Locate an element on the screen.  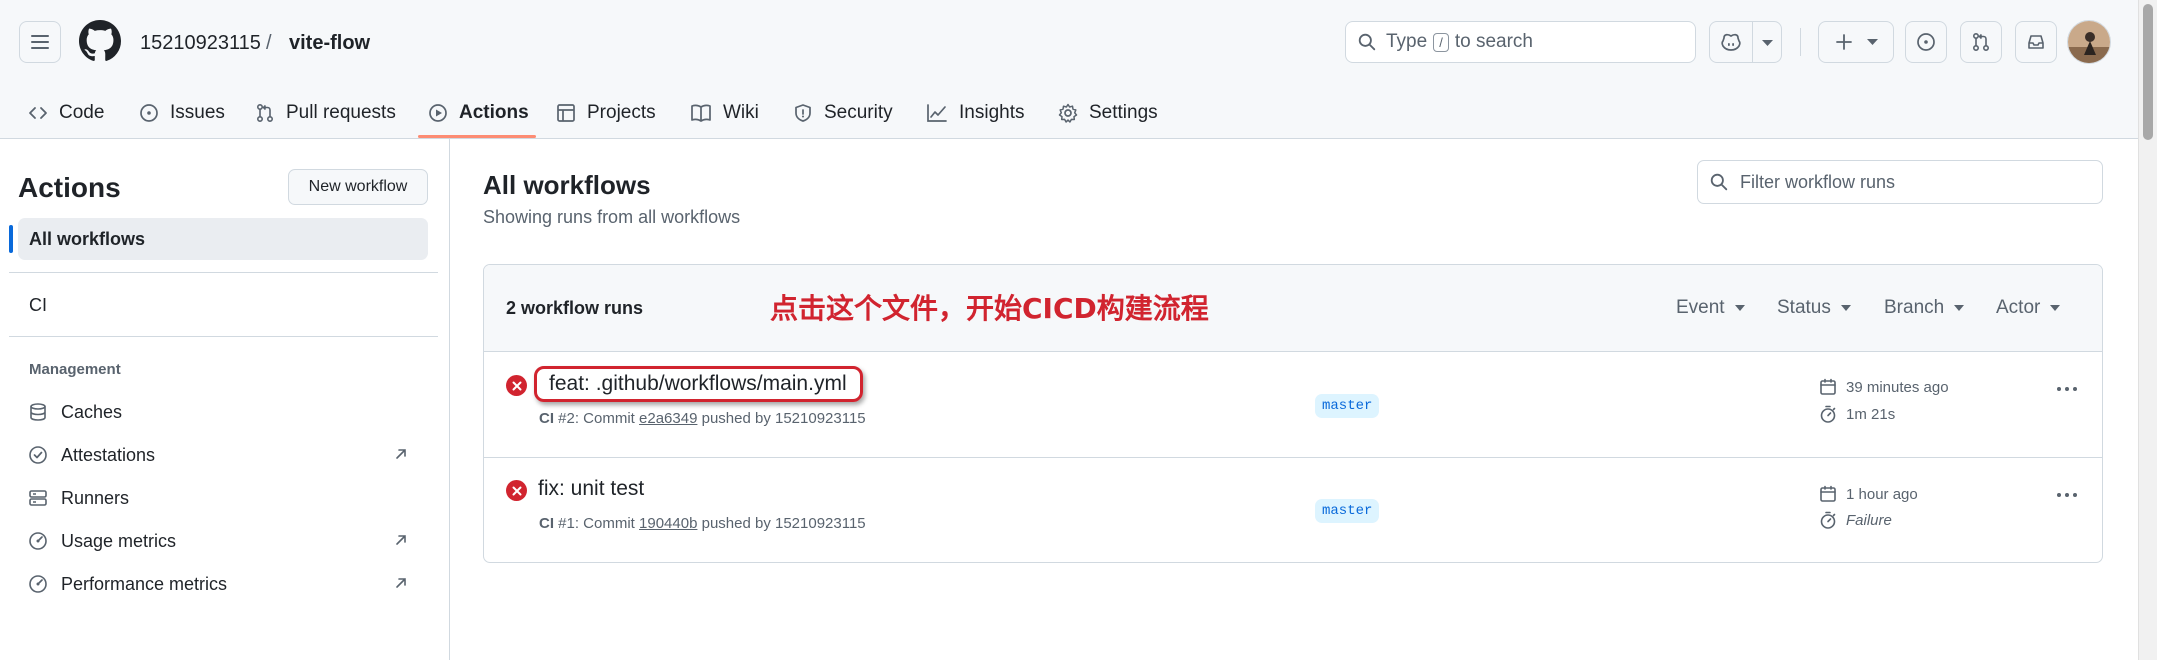
book-icon is located at coordinates (701, 113).